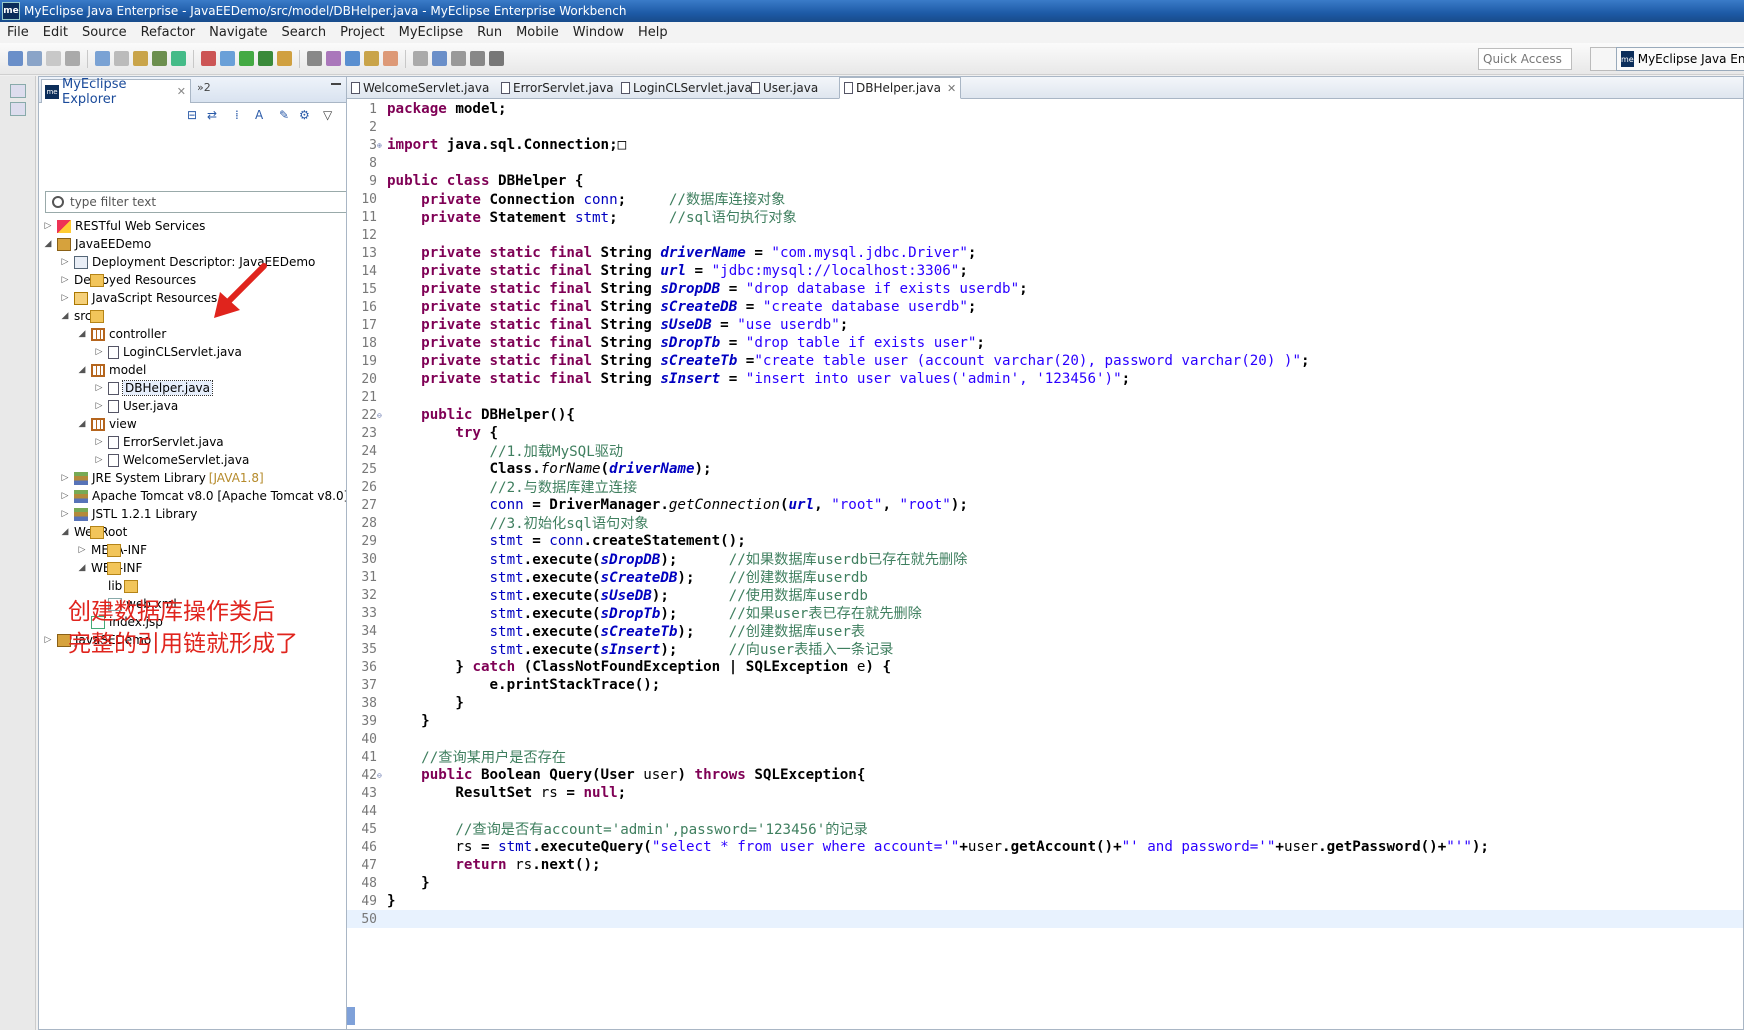 The image size is (1744, 1030). Describe the element at coordinates (1525, 59) in the screenshot. I see `quick-access-field: Quick Access` at that location.